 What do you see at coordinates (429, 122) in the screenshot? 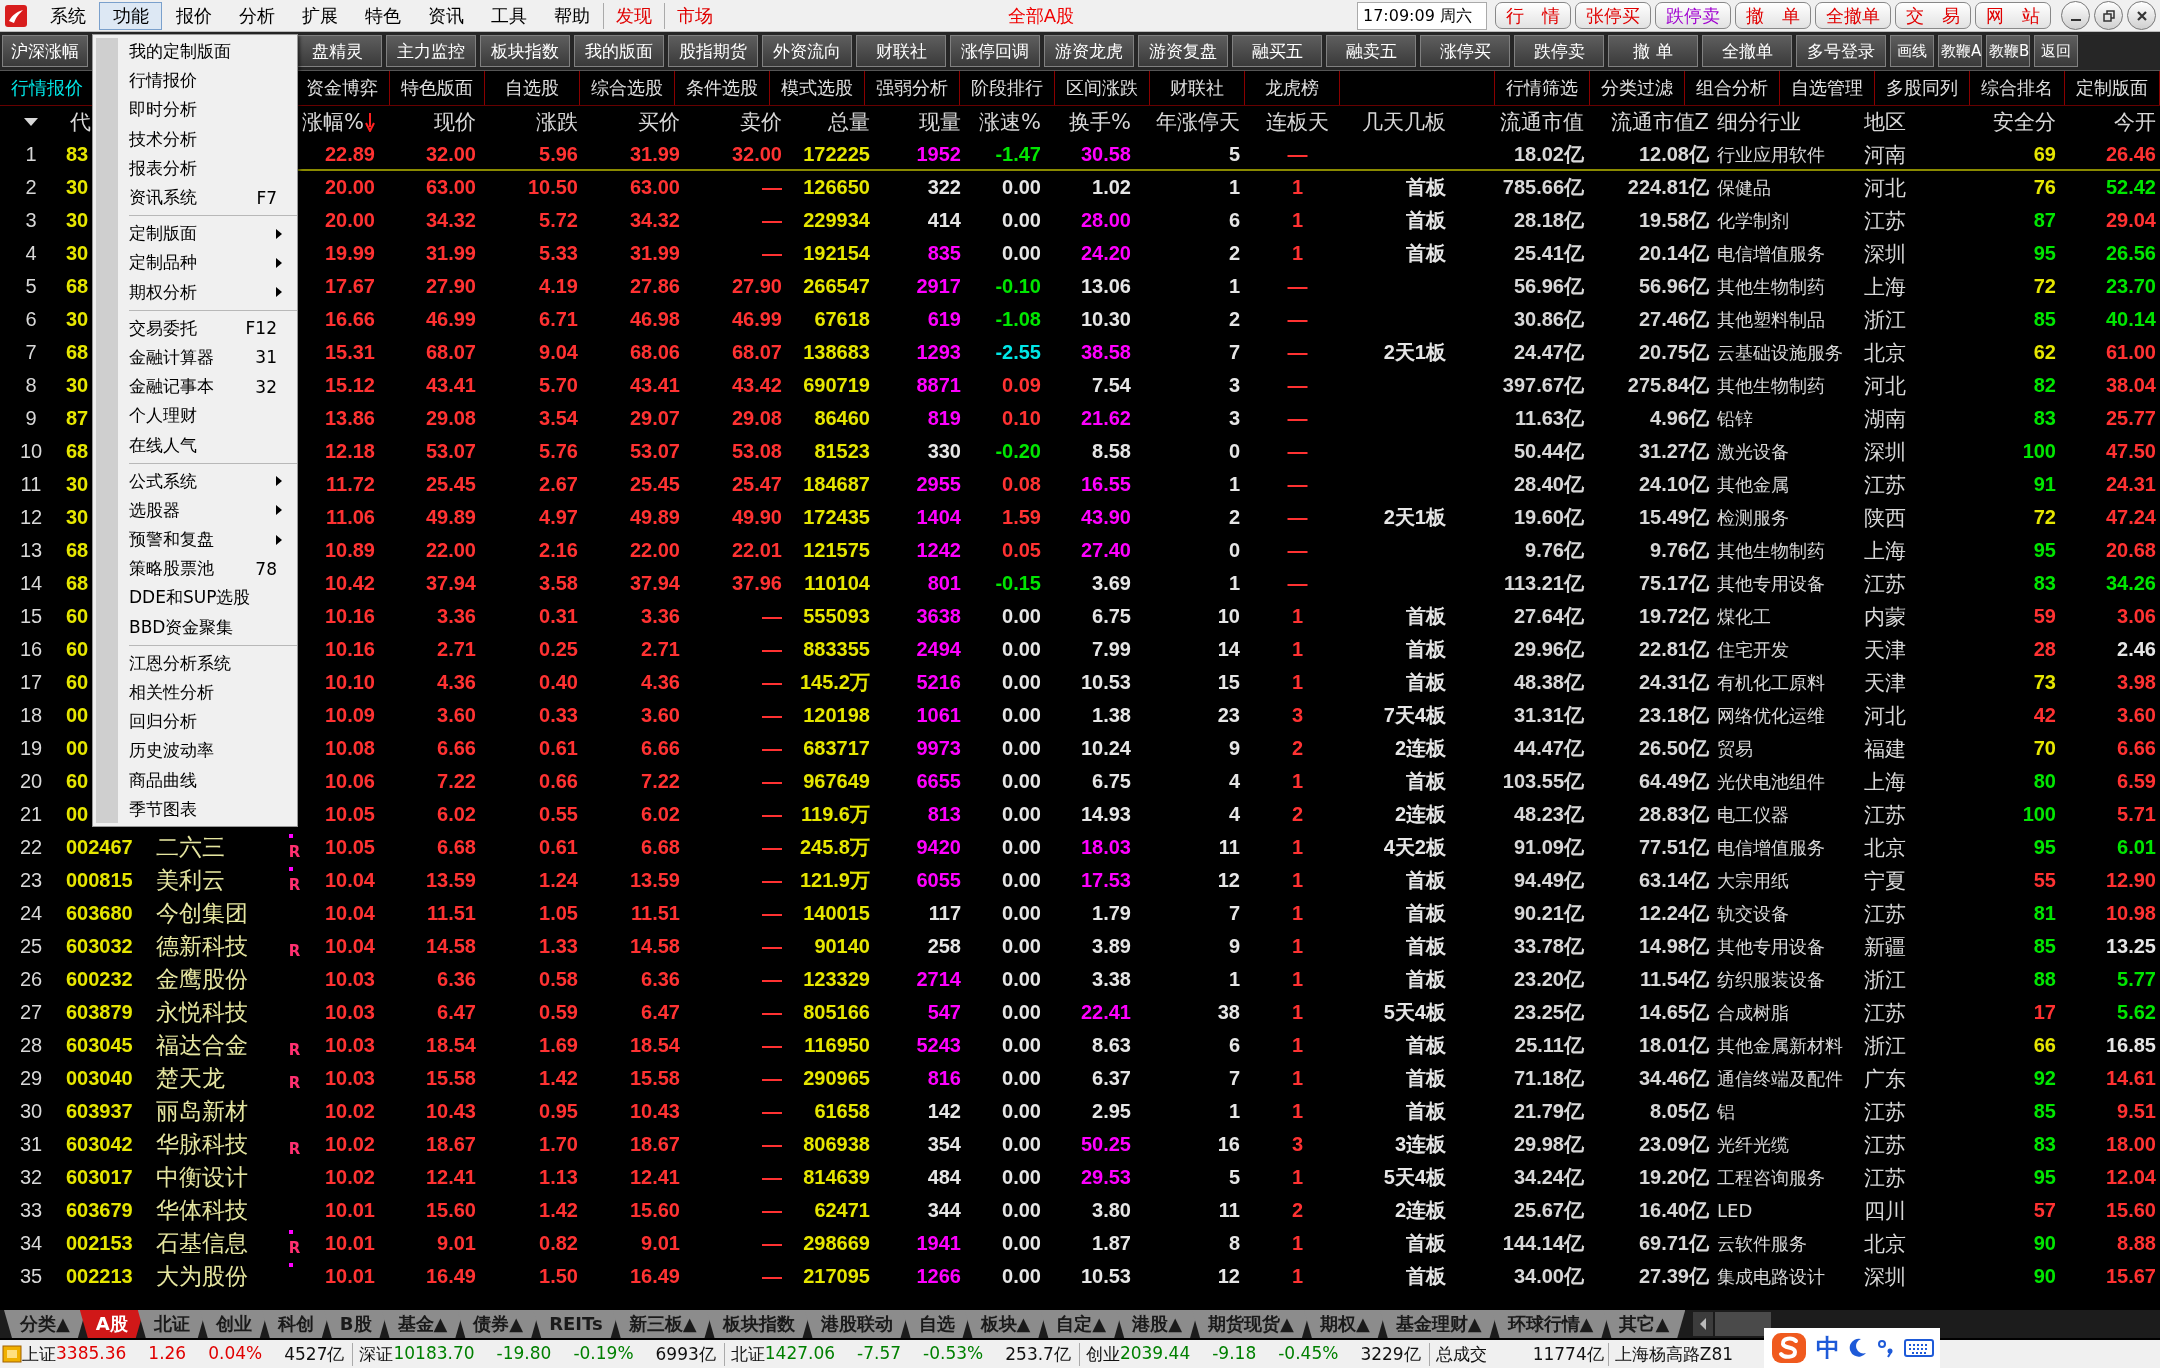
I see `column-header: 现价` at bounding box center [429, 122].